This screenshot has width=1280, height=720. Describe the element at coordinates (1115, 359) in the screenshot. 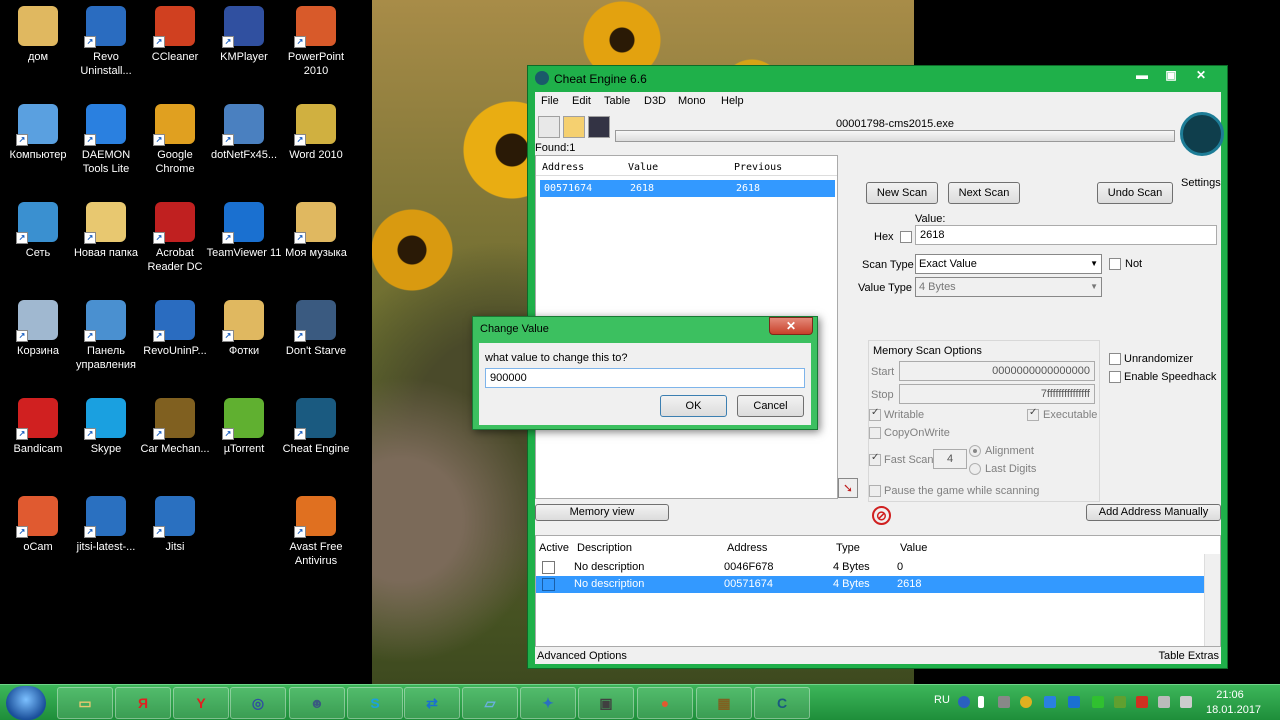

I see `unrandomizer-checkbox` at that location.